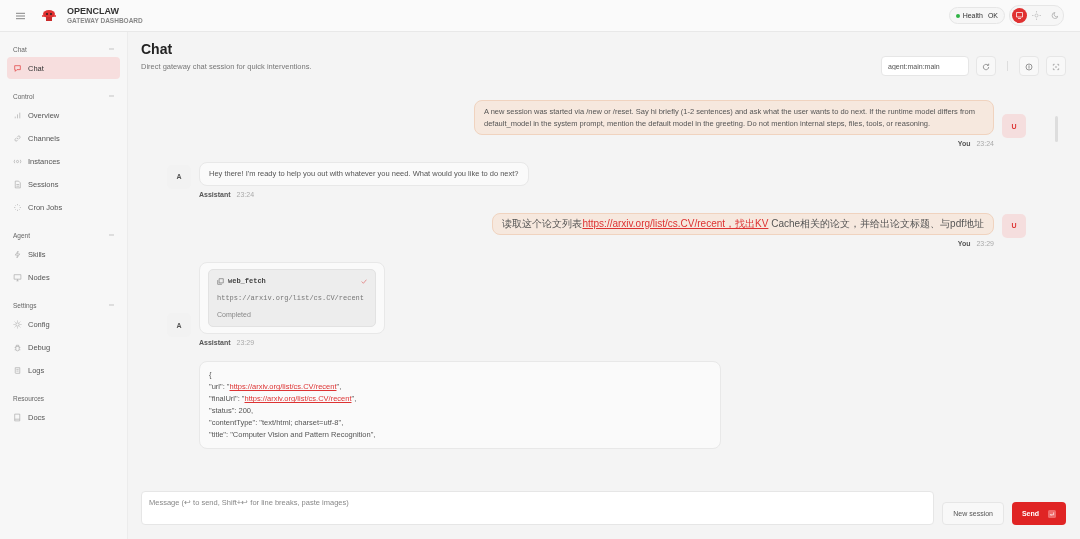  Describe the element at coordinates (17, 207) in the screenshot. I see `loader-icon` at that location.